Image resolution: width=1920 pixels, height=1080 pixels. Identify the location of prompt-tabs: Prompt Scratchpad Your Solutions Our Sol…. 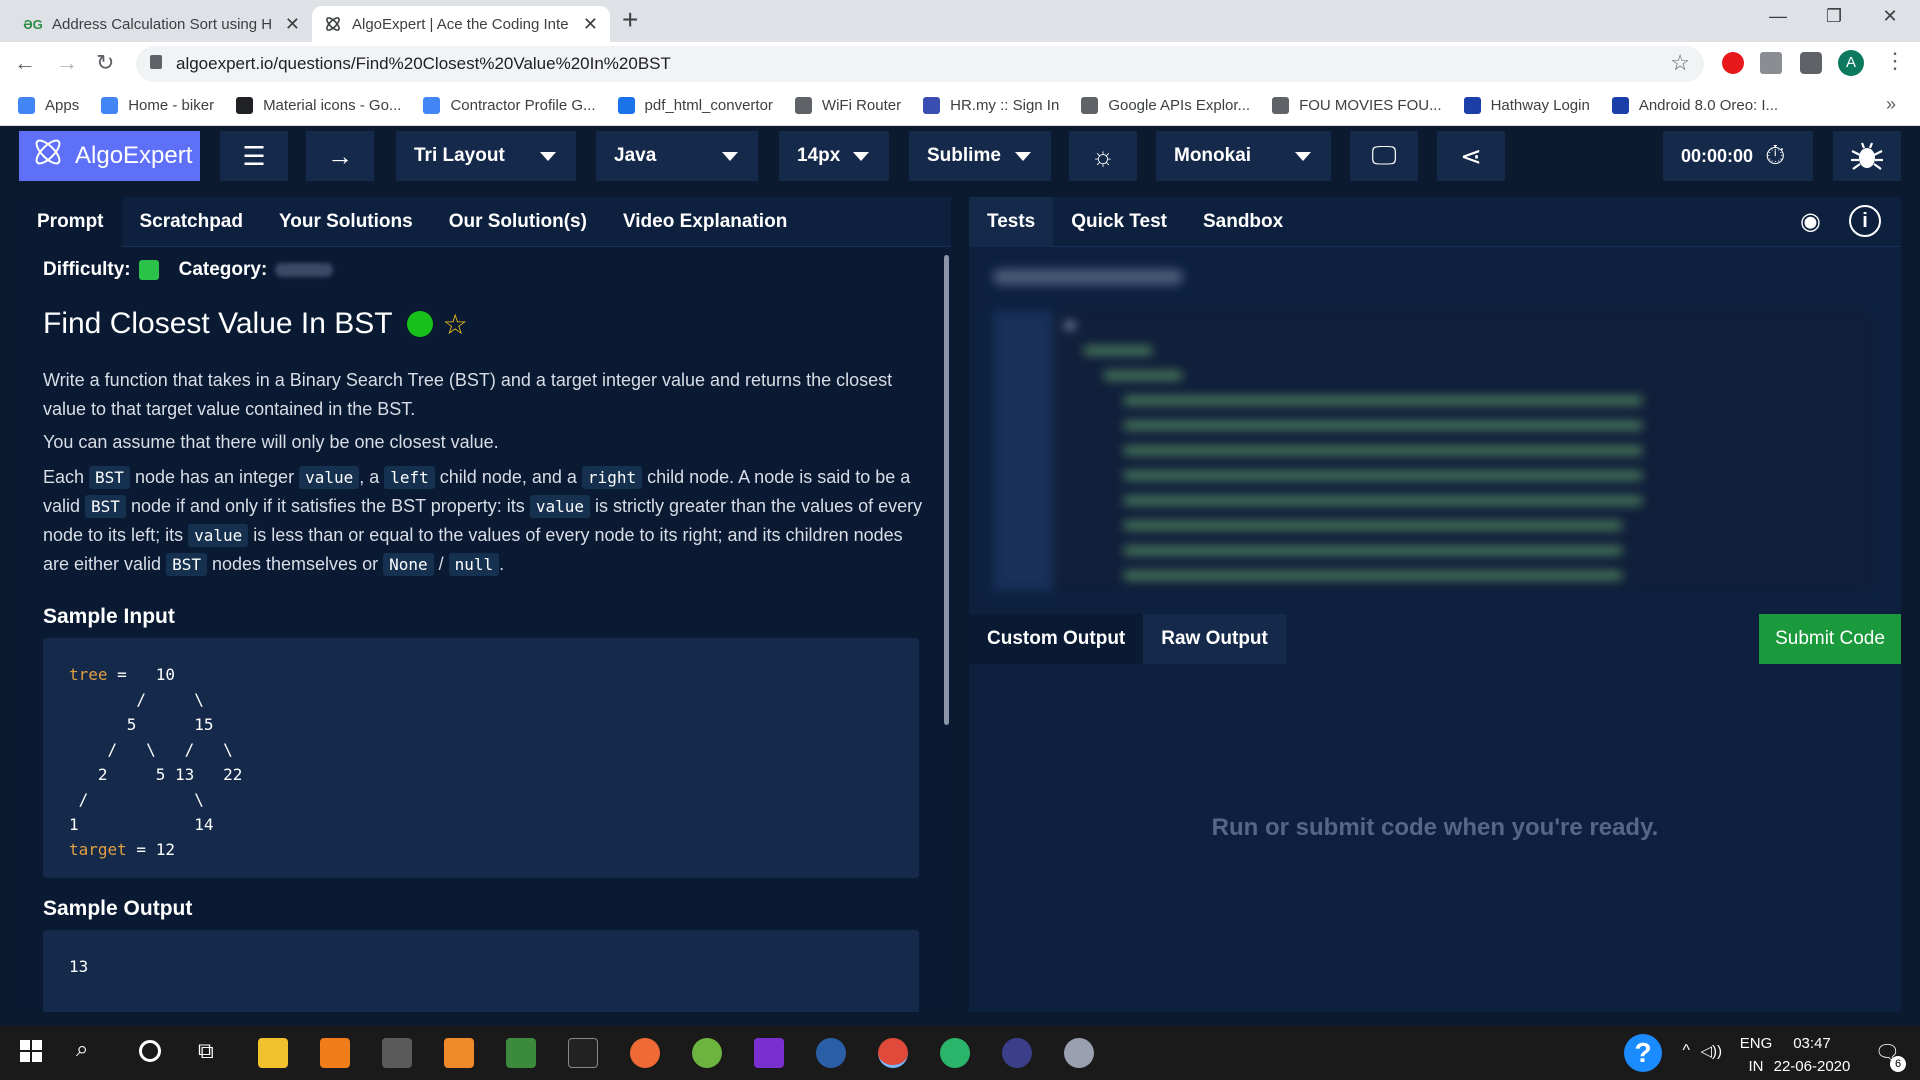
(485, 222).